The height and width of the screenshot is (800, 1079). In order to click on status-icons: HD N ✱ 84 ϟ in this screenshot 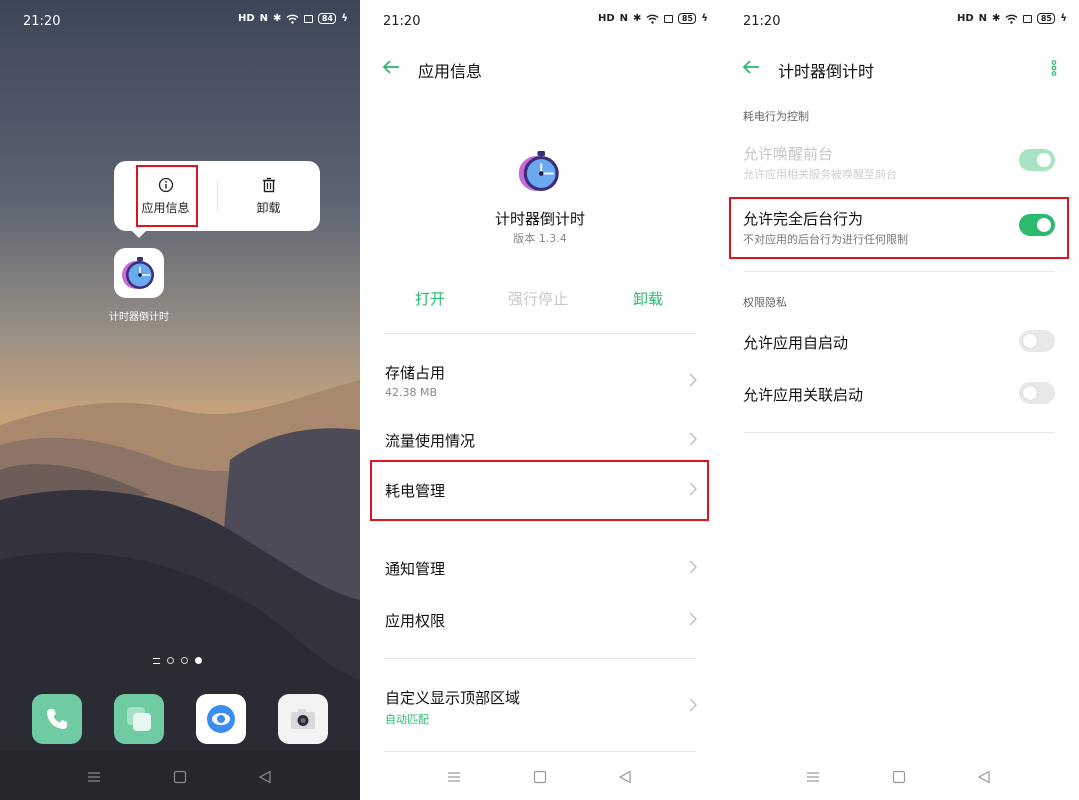, I will do `click(293, 18)`.